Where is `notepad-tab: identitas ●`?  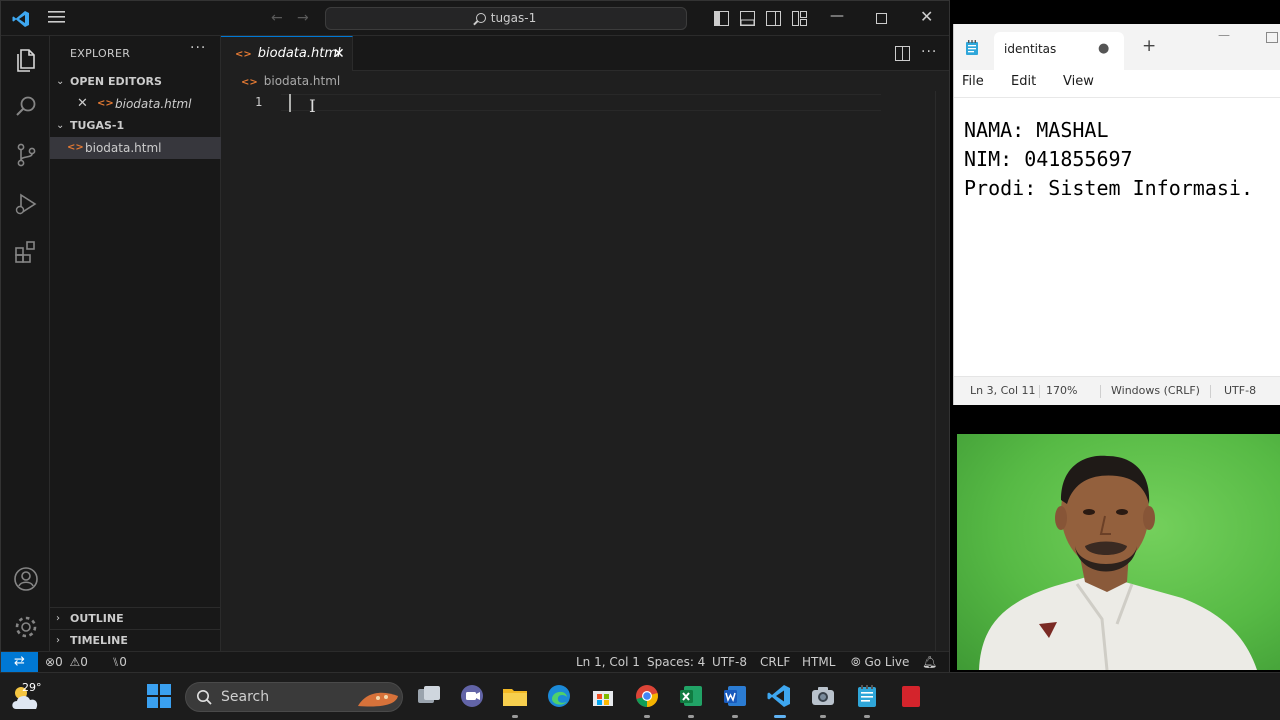
notepad-tab: identitas ● is located at coordinates (1059, 51).